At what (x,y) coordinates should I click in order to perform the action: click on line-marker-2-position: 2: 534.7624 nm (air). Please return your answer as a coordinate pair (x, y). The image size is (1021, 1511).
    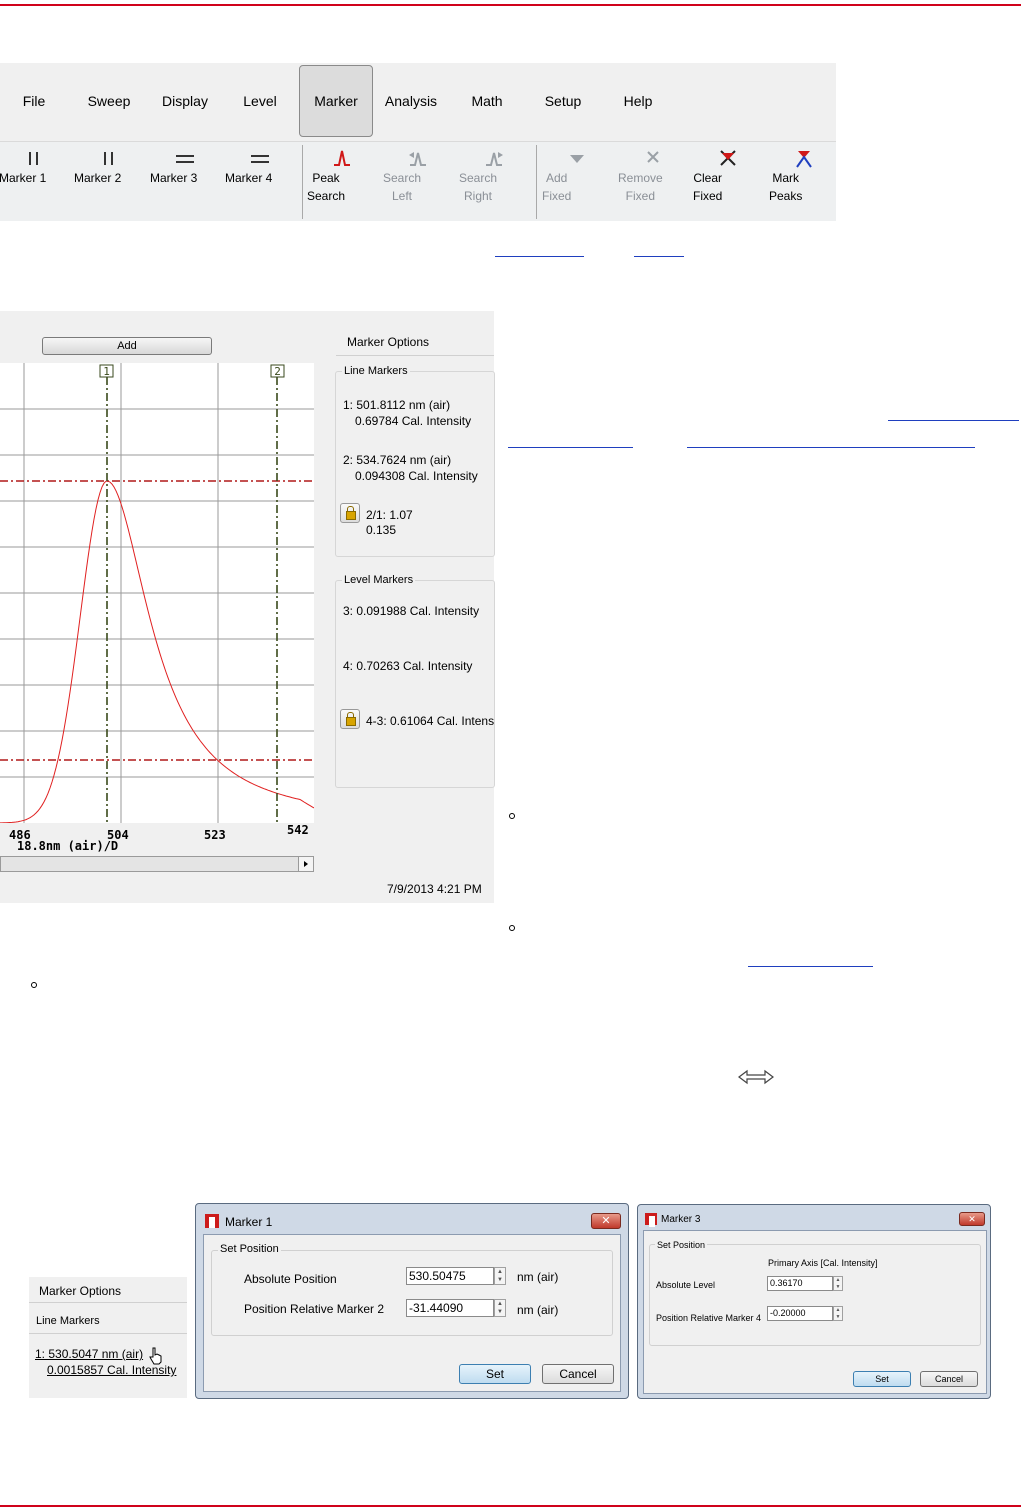
    Looking at the image, I should click on (397, 460).